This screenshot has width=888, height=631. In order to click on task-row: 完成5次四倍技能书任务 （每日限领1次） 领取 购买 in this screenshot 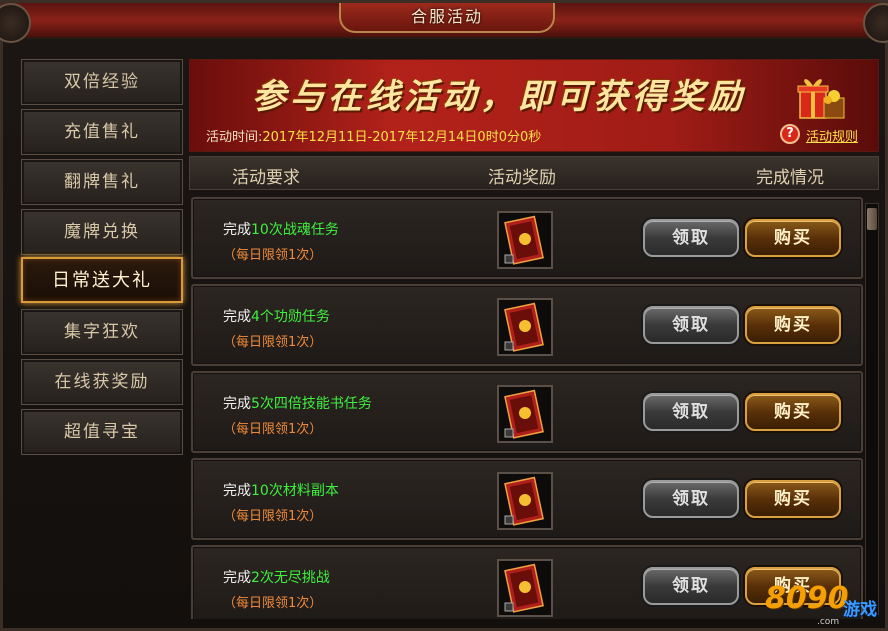, I will do `click(527, 412)`.